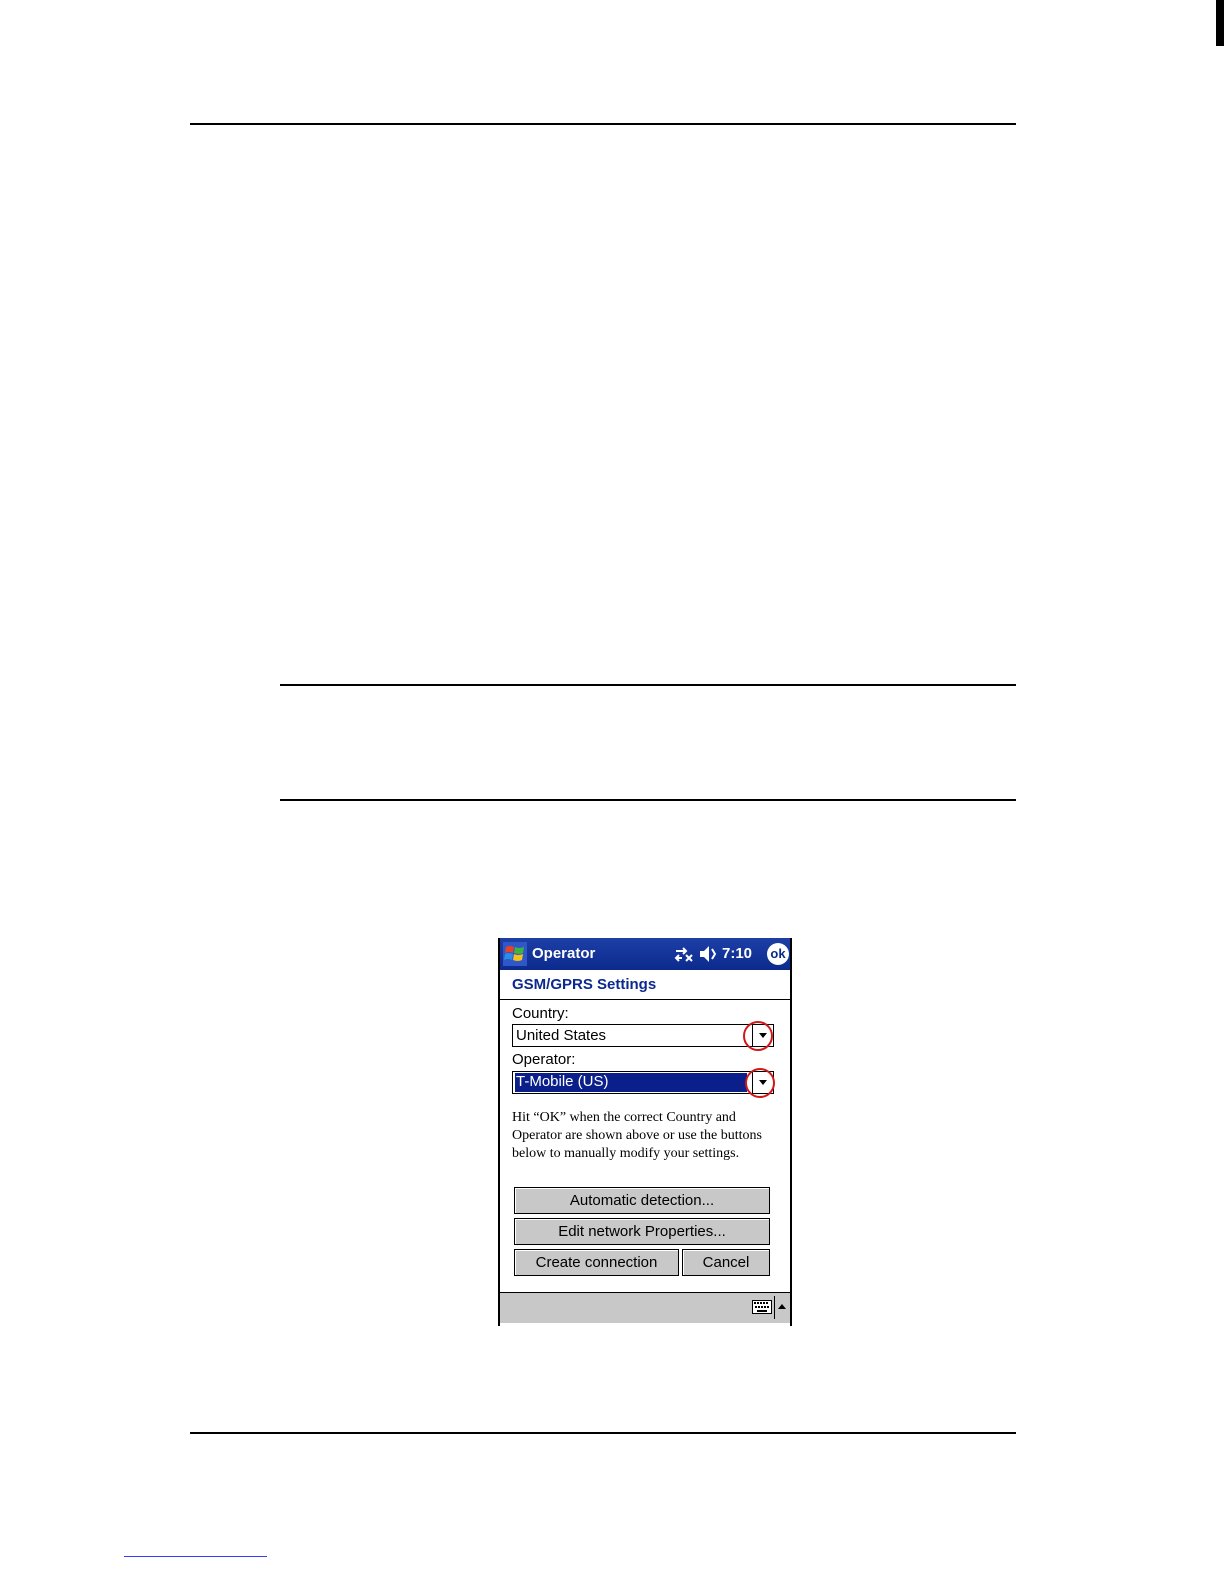 The height and width of the screenshot is (1584, 1224). I want to click on footer-rule, so click(603, 1433).